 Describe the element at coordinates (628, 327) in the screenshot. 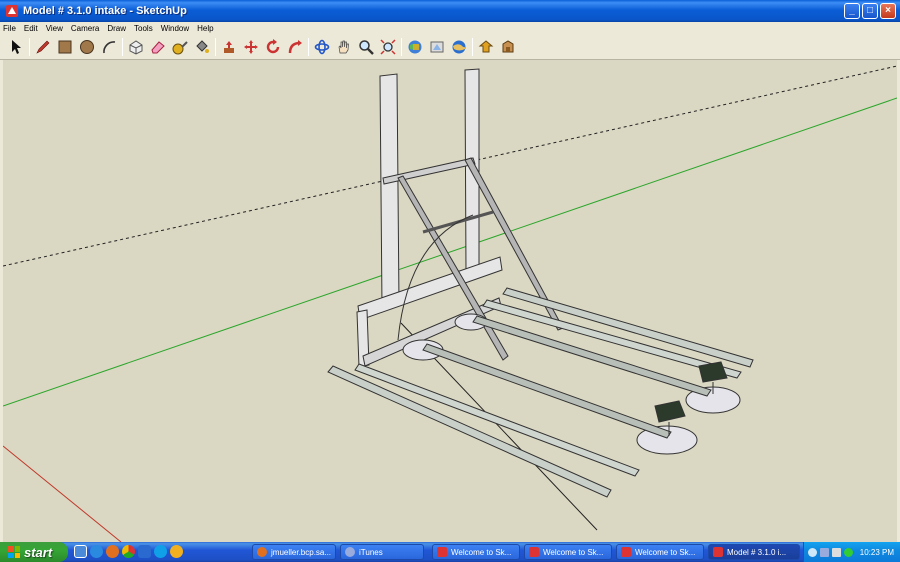

I see `rail-back-long` at that location.